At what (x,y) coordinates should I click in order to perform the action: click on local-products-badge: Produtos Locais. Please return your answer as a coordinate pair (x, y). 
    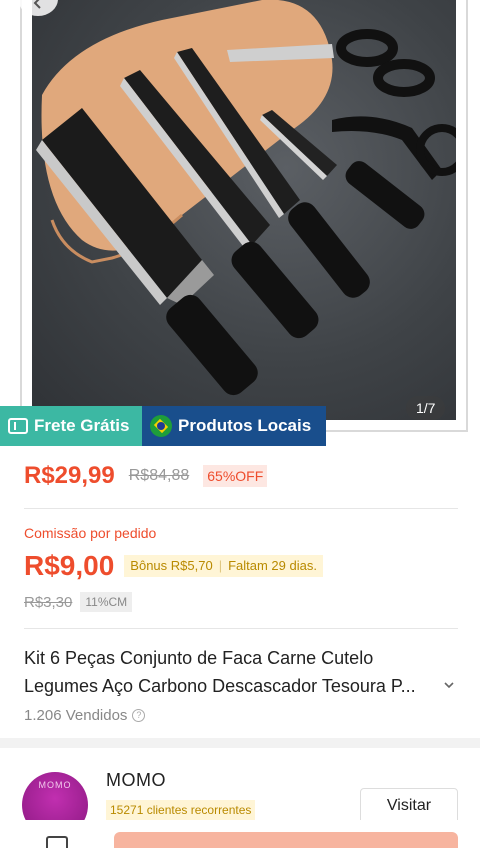
    Looking at the image, I should click on (234, 426).